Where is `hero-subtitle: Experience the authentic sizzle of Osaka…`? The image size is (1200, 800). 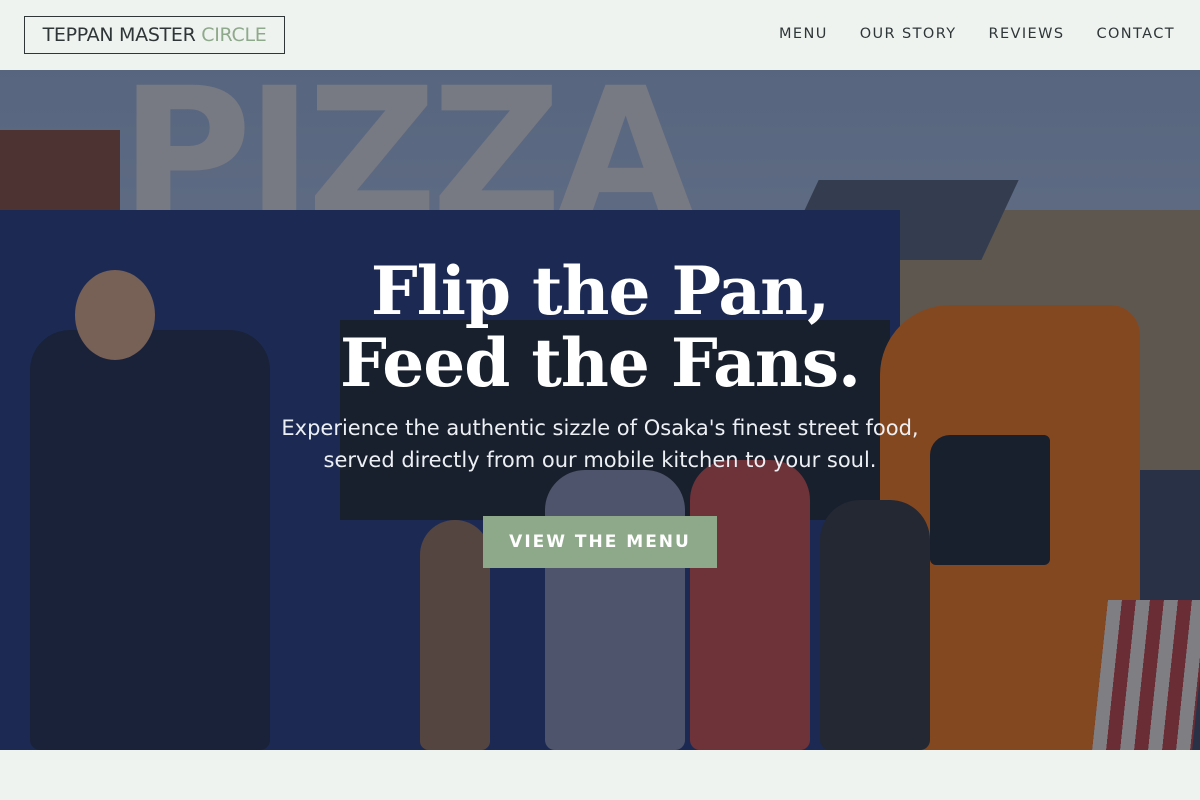 hero-subtitle: Experience the authentic sizzle of Osaka… is located at coordinates (600, 444).